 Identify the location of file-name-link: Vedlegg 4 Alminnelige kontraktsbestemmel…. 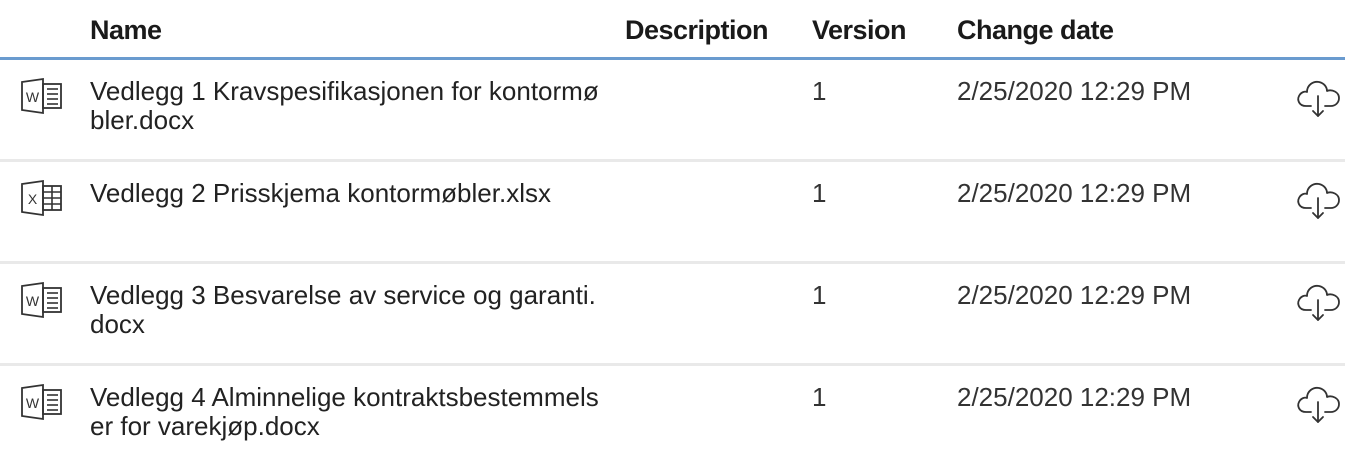
(350, 412).